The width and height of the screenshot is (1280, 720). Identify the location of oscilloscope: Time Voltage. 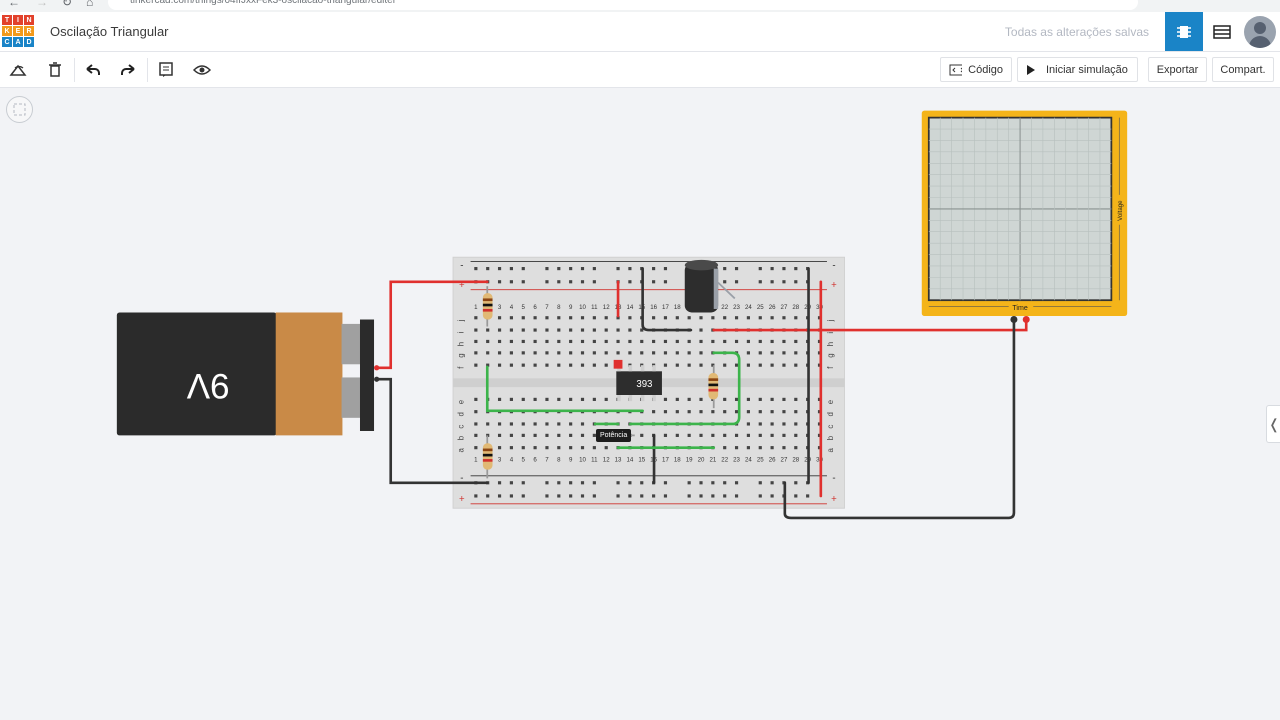
(1024, 217).